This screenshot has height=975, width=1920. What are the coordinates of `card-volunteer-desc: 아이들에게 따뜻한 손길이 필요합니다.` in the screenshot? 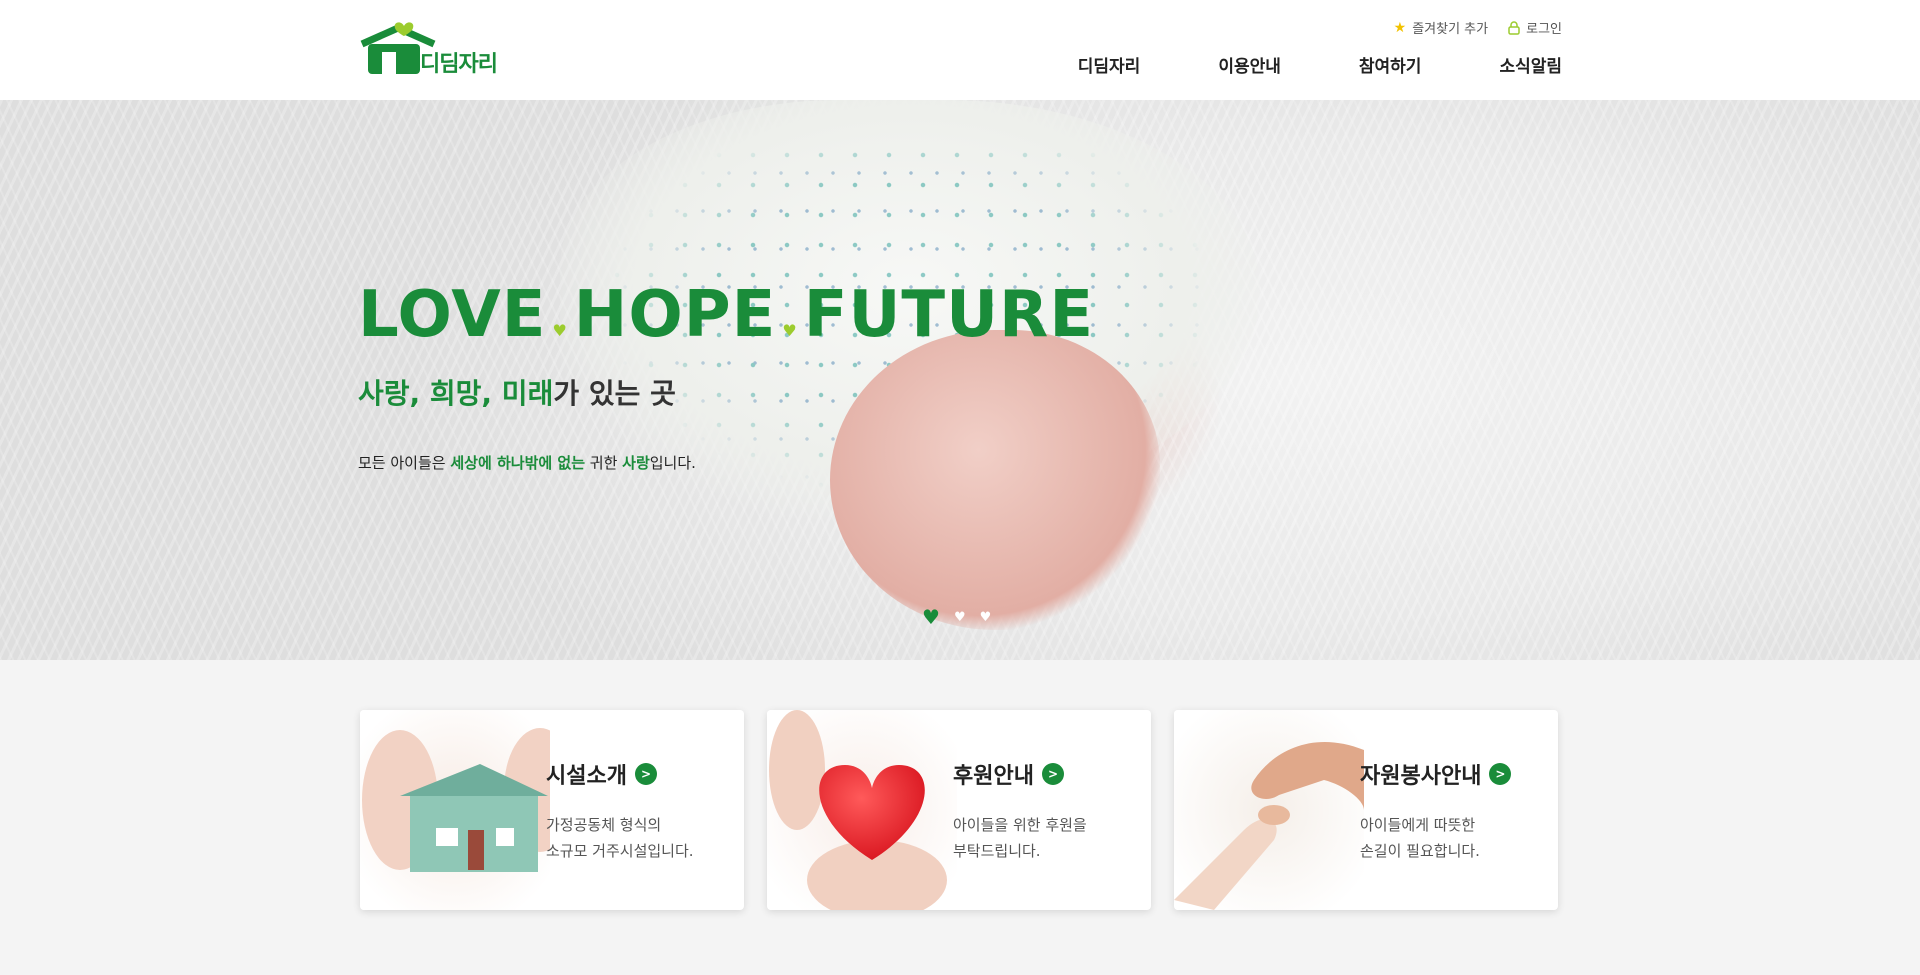 It's located at (1420, 838).